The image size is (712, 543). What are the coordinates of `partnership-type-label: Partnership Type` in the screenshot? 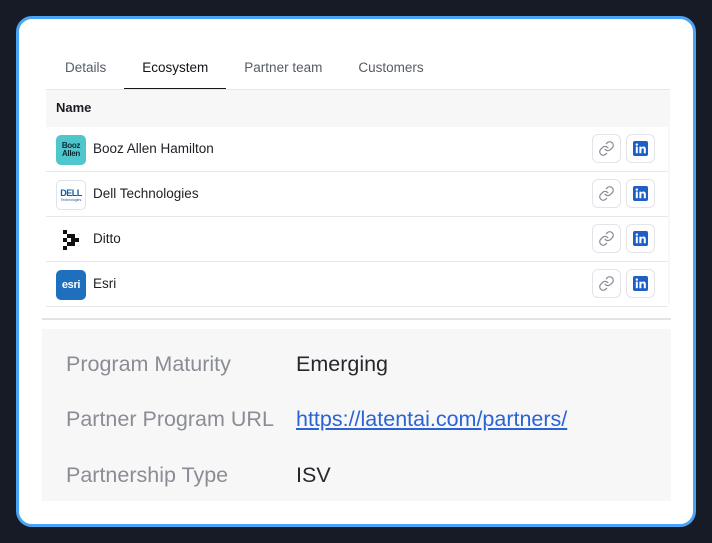 It's located at (147, 475).